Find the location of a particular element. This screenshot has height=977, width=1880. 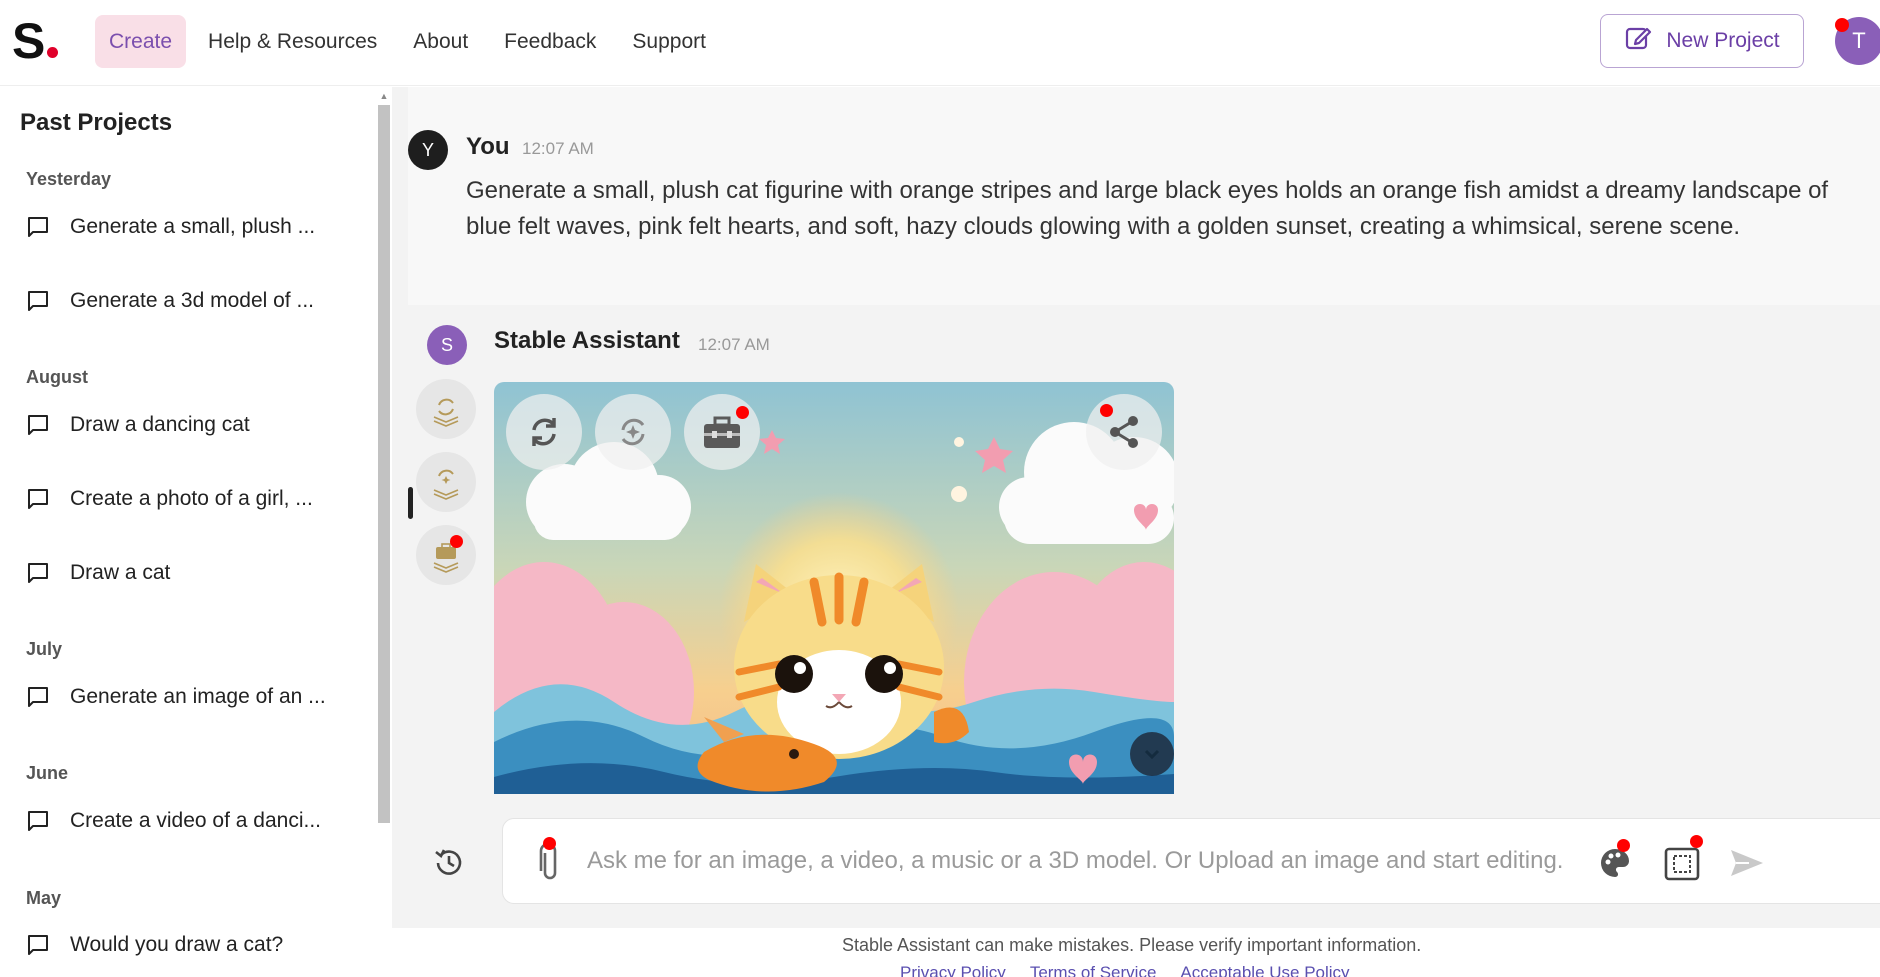

prompt-input is located at coordinates (1087, 861).